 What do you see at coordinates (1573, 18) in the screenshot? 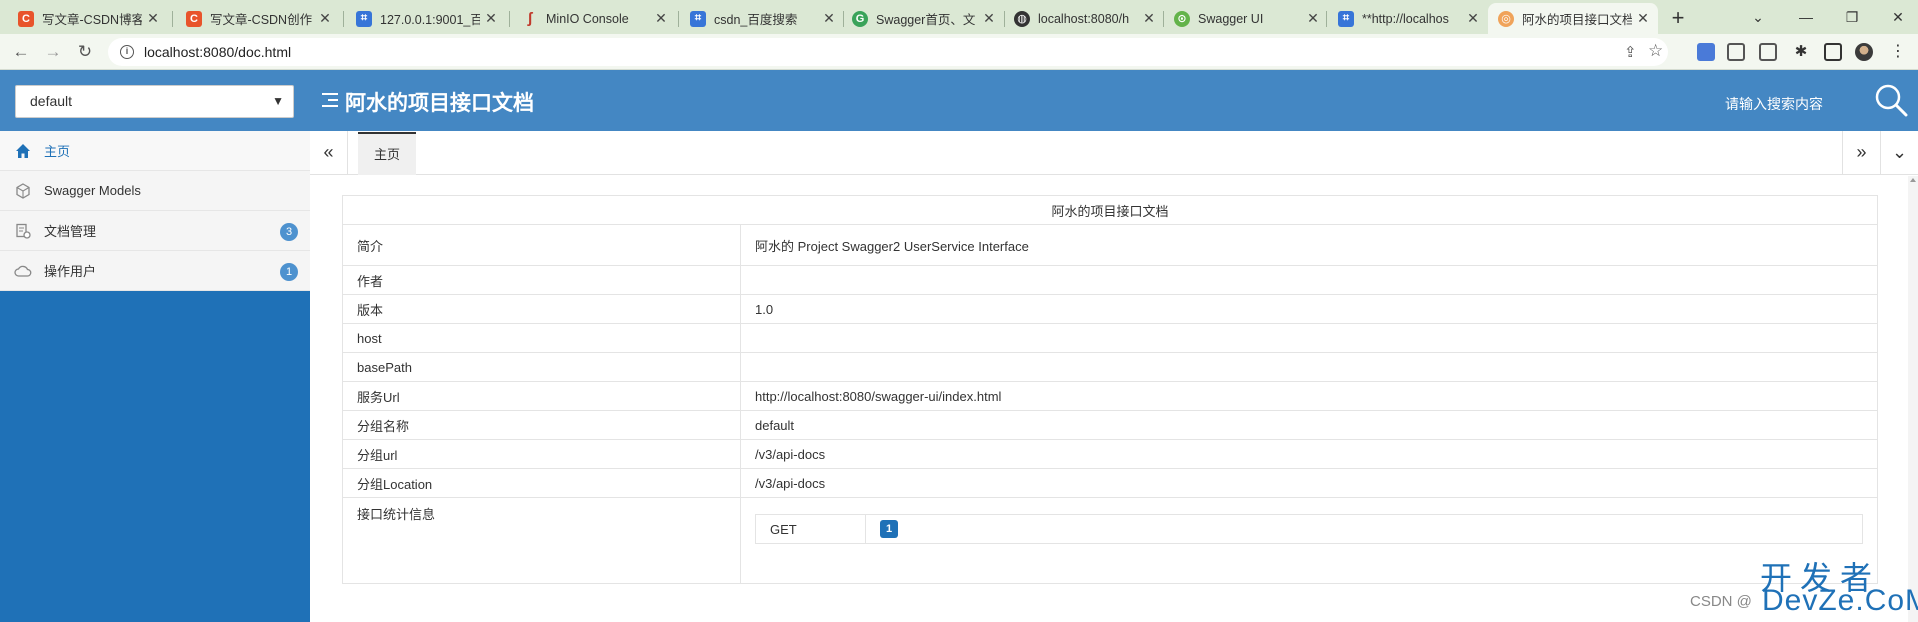
I see `browser-tab-active: ◎ 阿水的项目接口文档 ✕` at bounding box center [1573, 18].